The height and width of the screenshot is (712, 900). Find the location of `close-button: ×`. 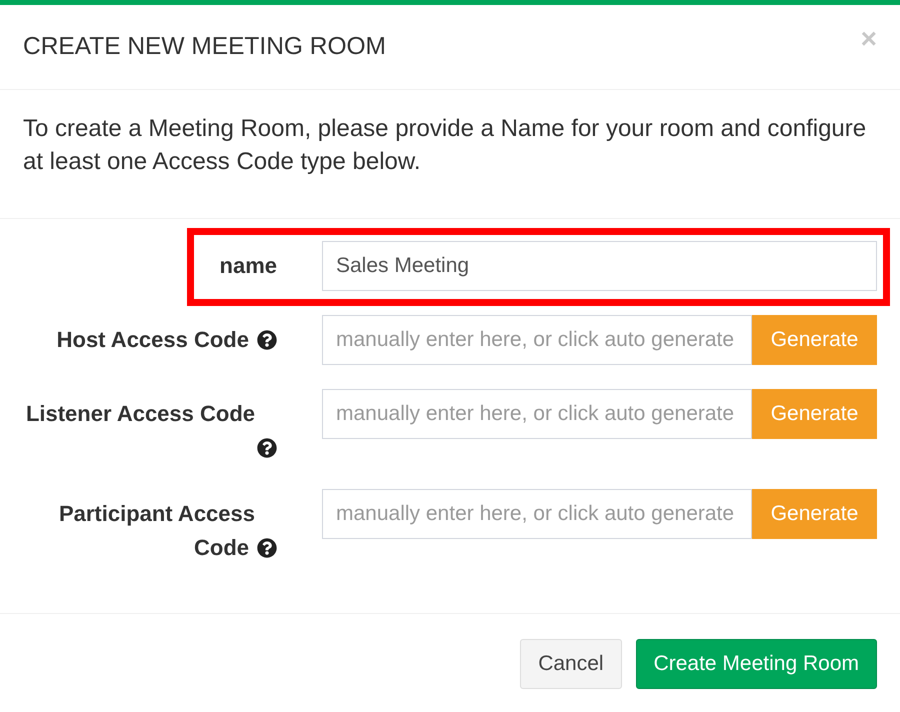

close-button: × is located at coordinates (868, 39).